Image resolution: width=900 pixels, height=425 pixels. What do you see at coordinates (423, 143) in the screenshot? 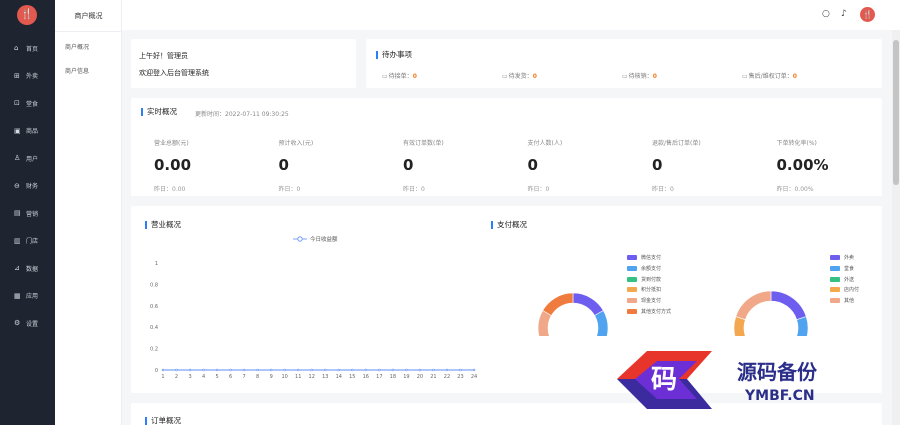
I see `stat-label: 有效订单数(单)` at bounding box center [423, 143].